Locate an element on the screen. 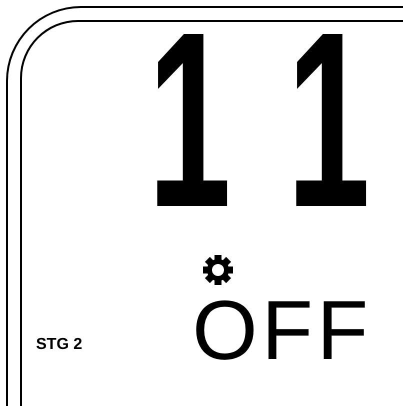  stage-label: STG 2 is located at coordinates (59, 345).